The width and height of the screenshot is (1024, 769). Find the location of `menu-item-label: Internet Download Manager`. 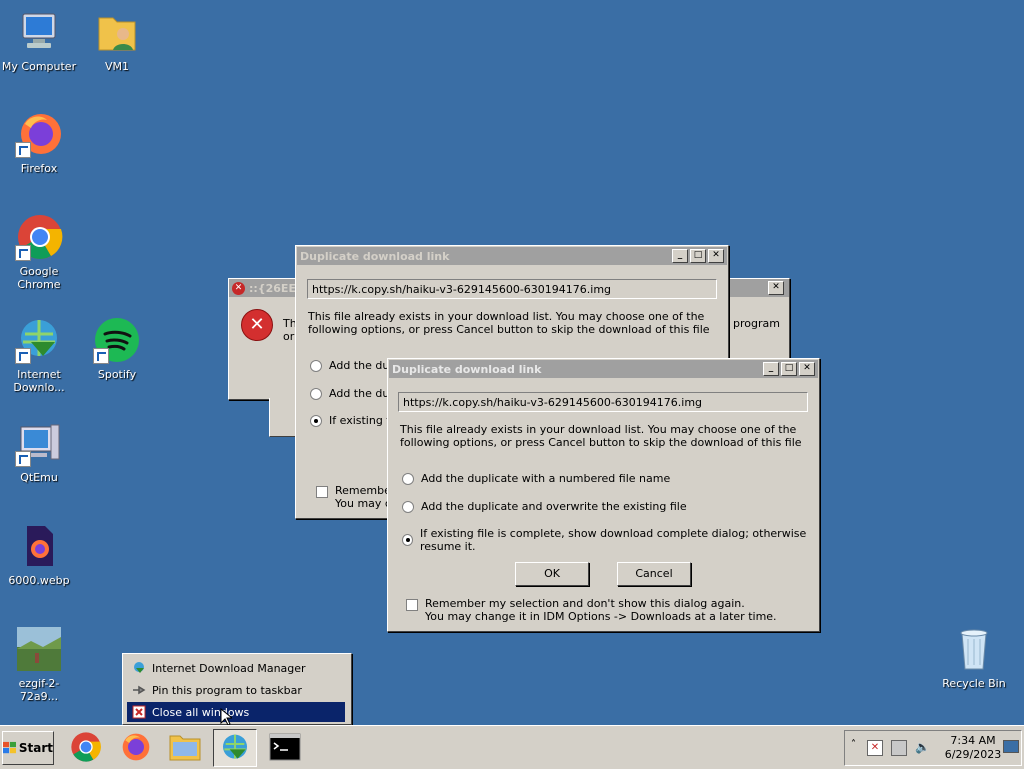

menu-item-label: Internet Download Manager is located at coordinates (229, 668).